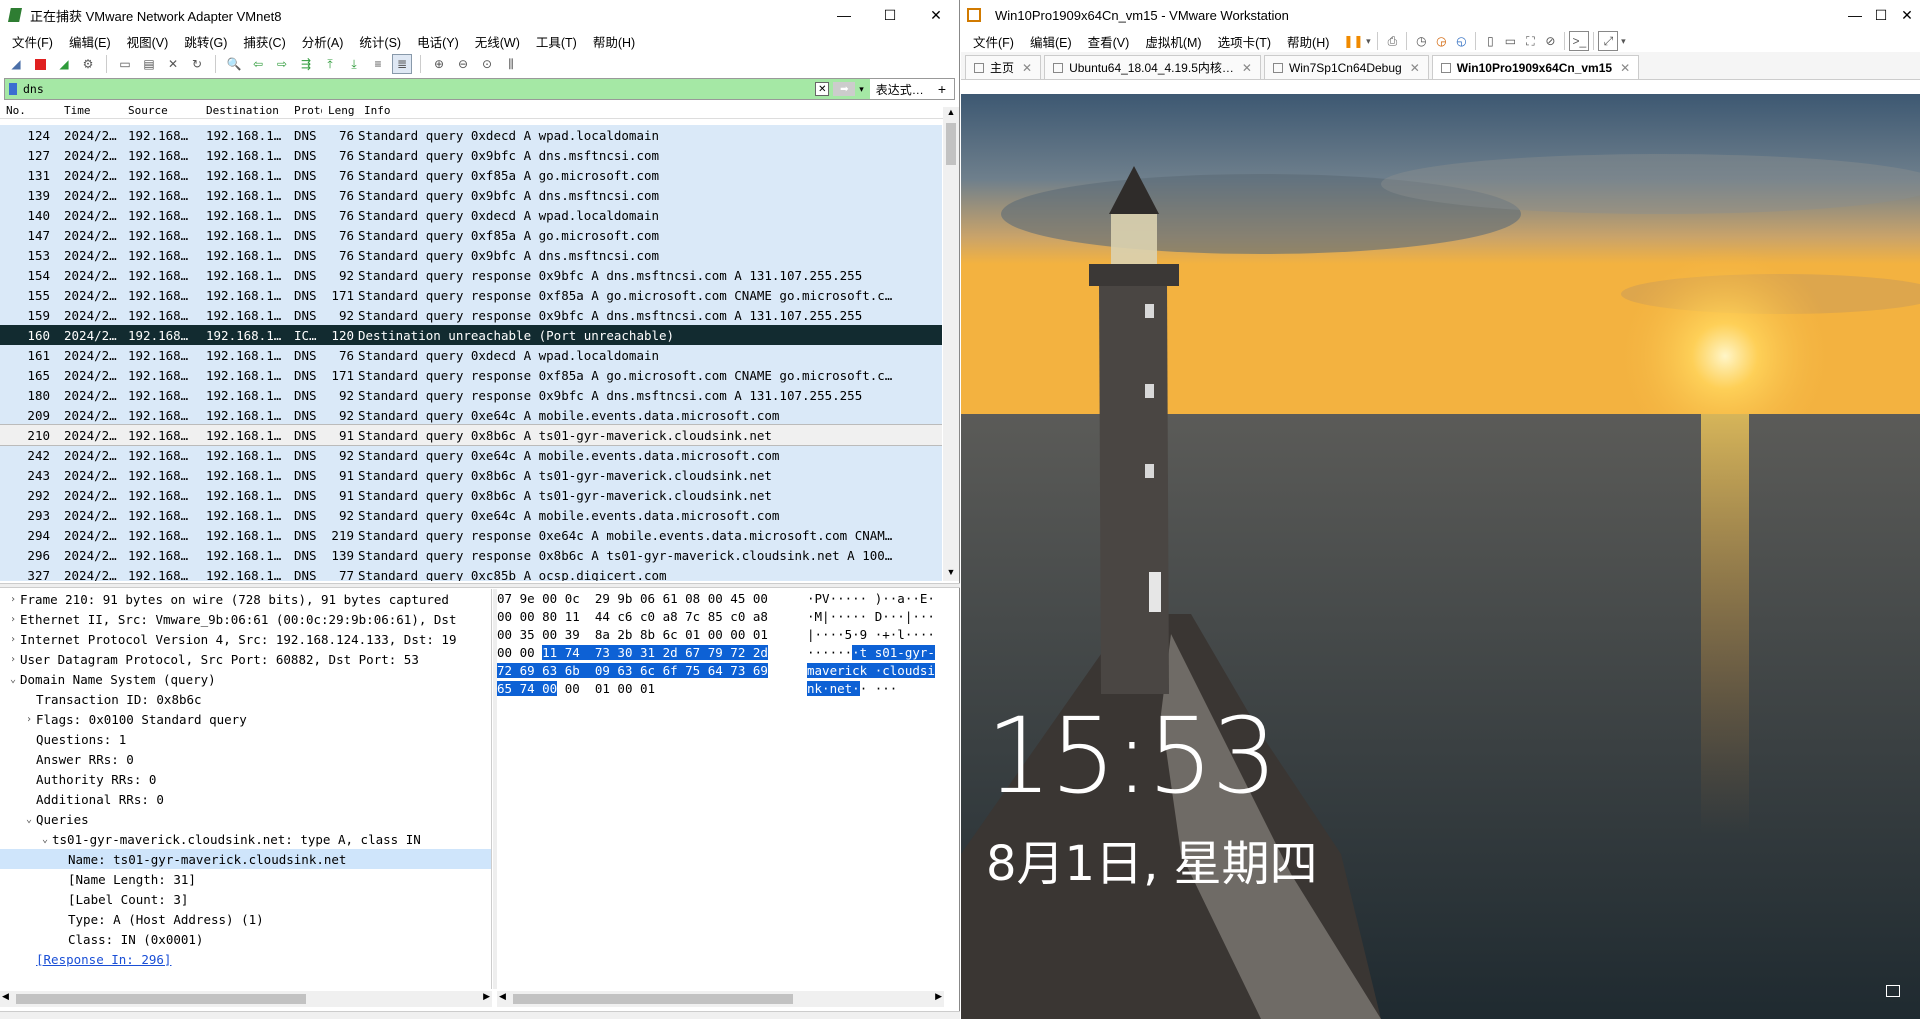 Image resolution: width=1920 pixels, height=1019 pixels. Describe the element at coordinates (245, 759) in the screenshot. I see `detail-tree-item: Answer RRs: 0` at that location.